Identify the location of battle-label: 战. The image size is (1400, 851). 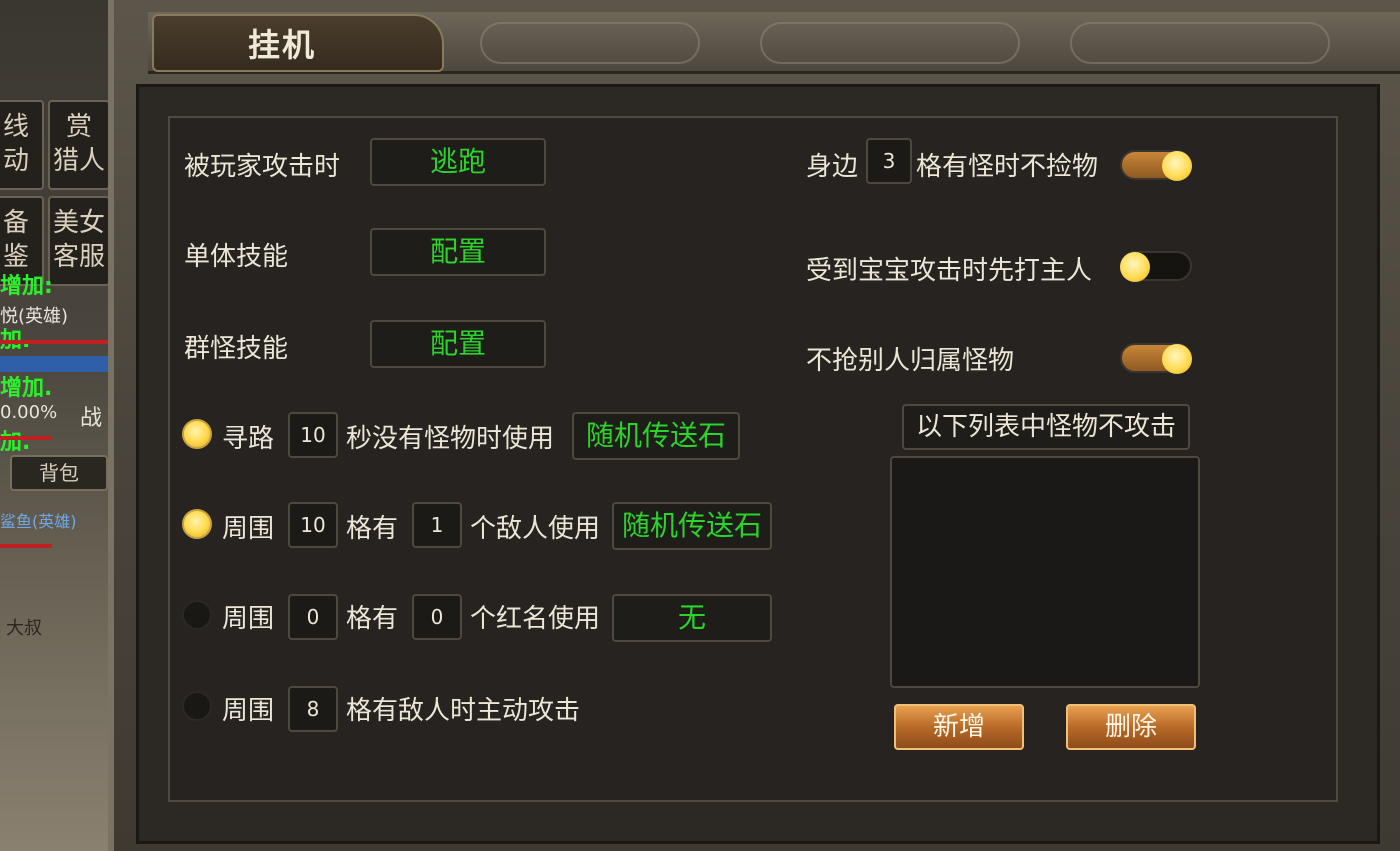
(91, 416).